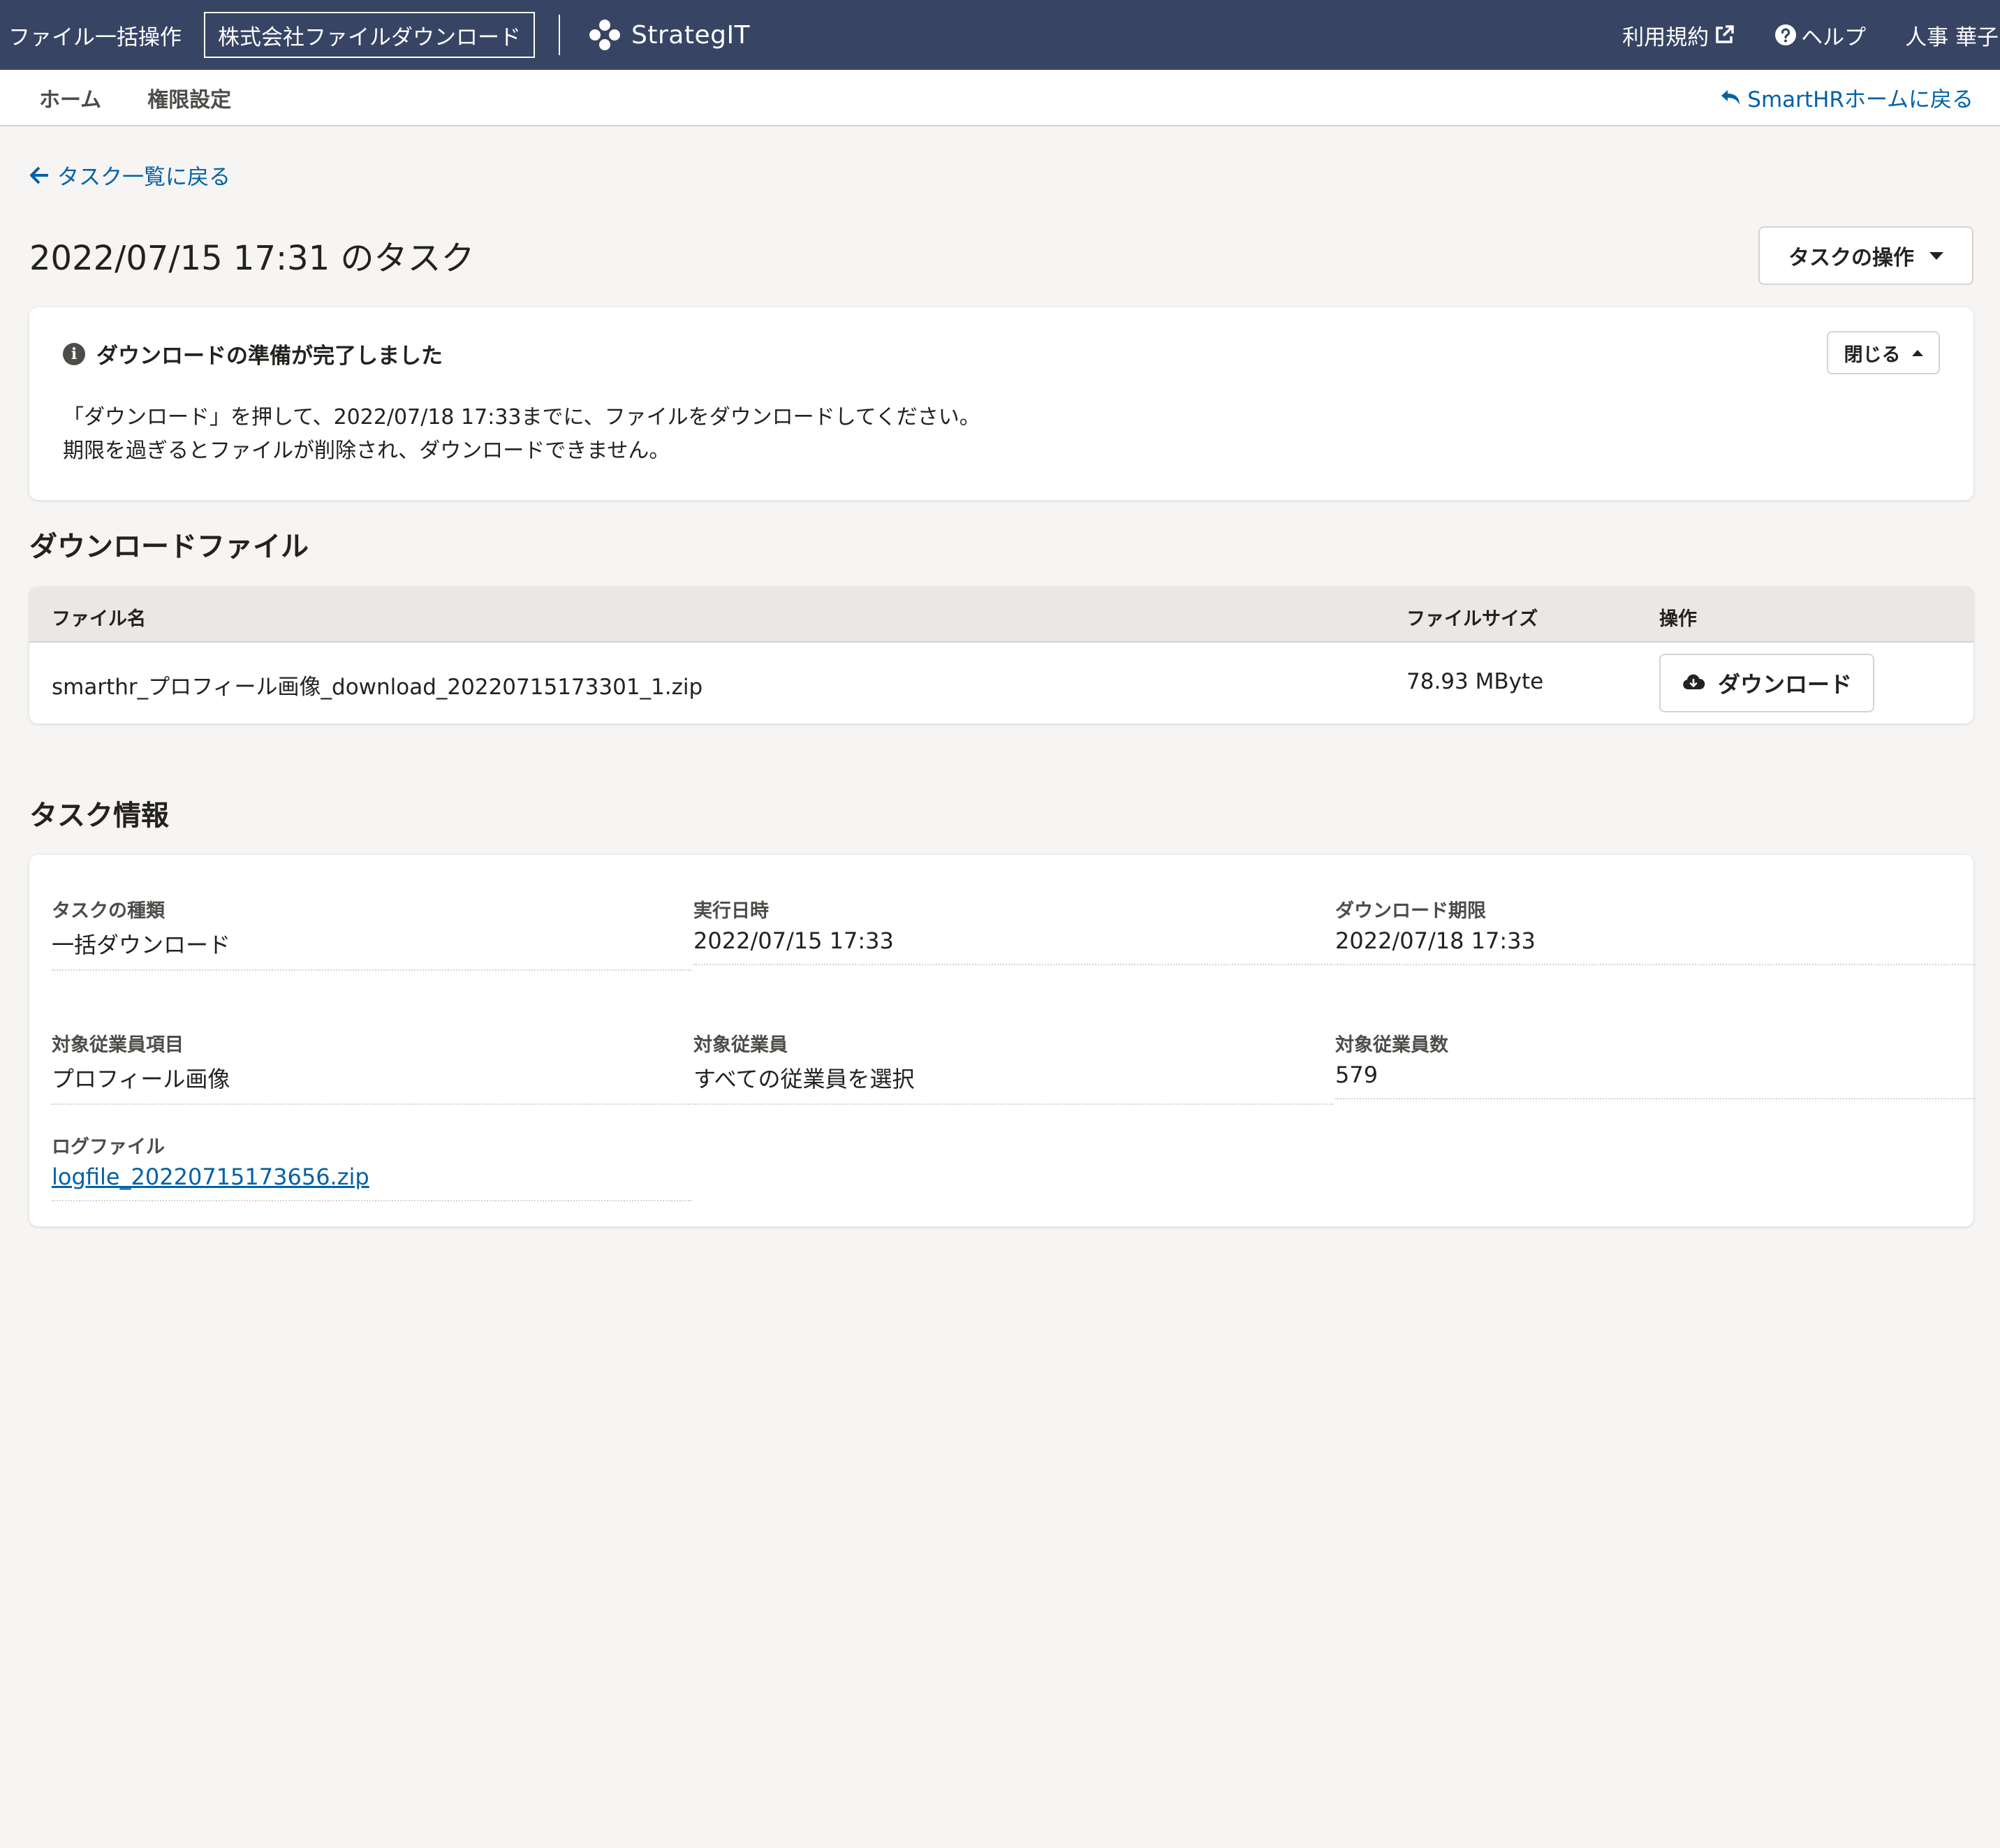 This screenshot has width=2000, height=1848. Describe the element at coordinates (1952, 35) in the screenshot. I see `user-menu: 人事 華子` at that location.